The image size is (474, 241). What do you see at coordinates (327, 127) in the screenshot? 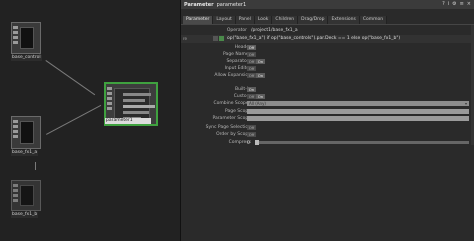
I see `param-sync-page-selection: Sync Page Selection Off` at bounding box center [327, 127].